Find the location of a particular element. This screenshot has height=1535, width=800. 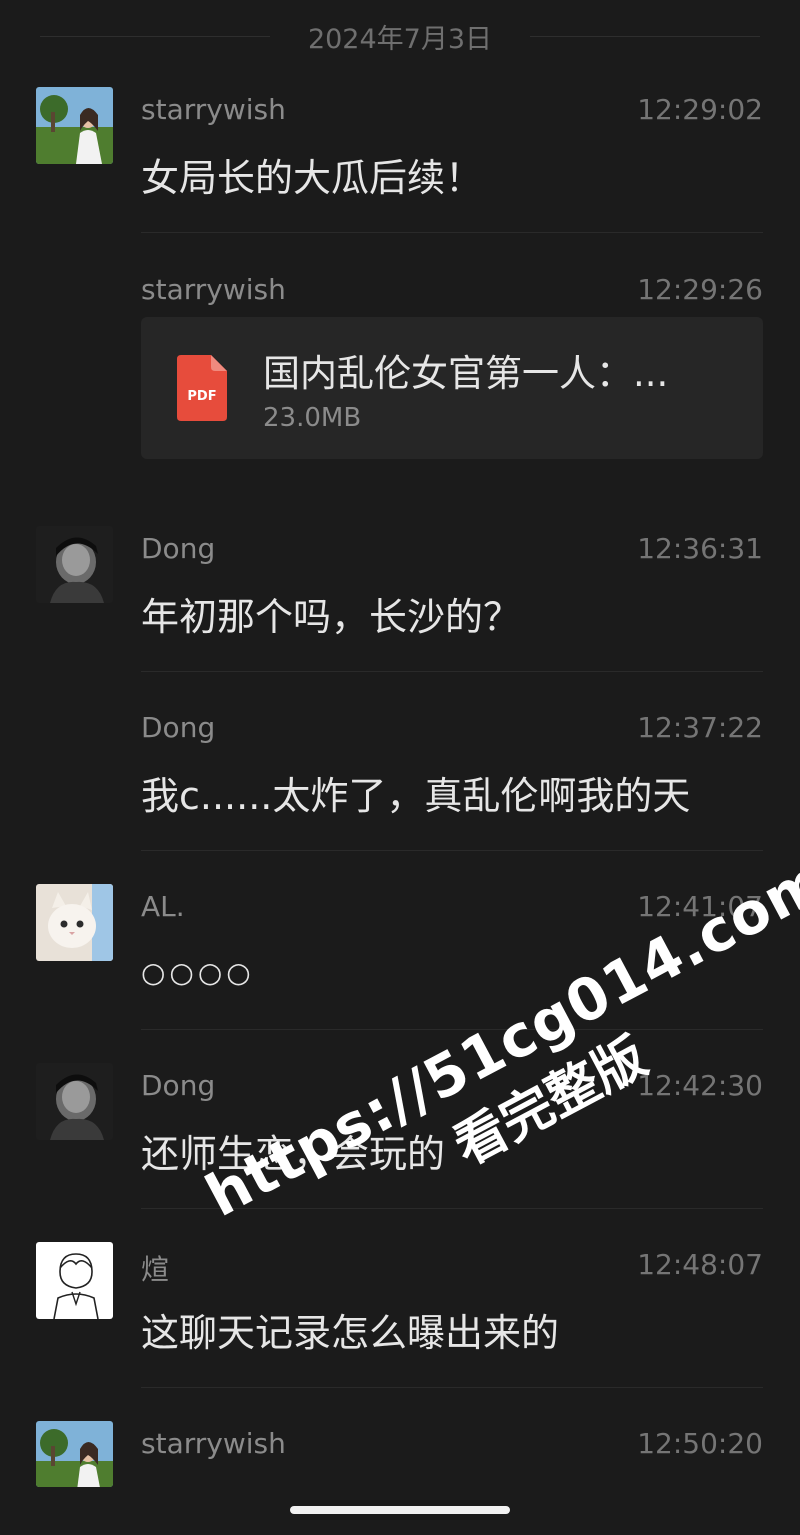

date-label: 2024年7月3日 is located at coordinates (400, 36).